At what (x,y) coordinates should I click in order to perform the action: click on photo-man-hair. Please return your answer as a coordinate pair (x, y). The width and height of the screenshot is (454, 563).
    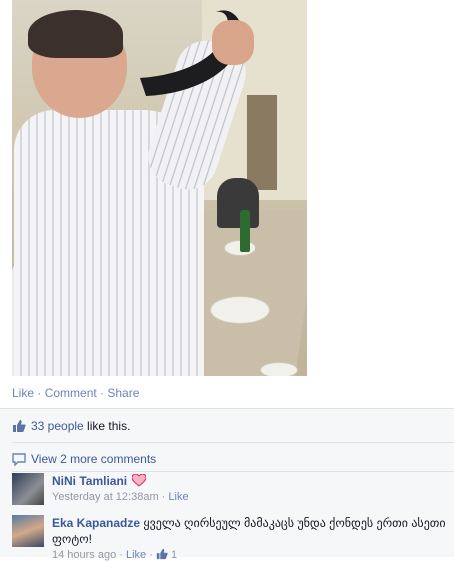
    Looking at the image, I should click on (75, 34).